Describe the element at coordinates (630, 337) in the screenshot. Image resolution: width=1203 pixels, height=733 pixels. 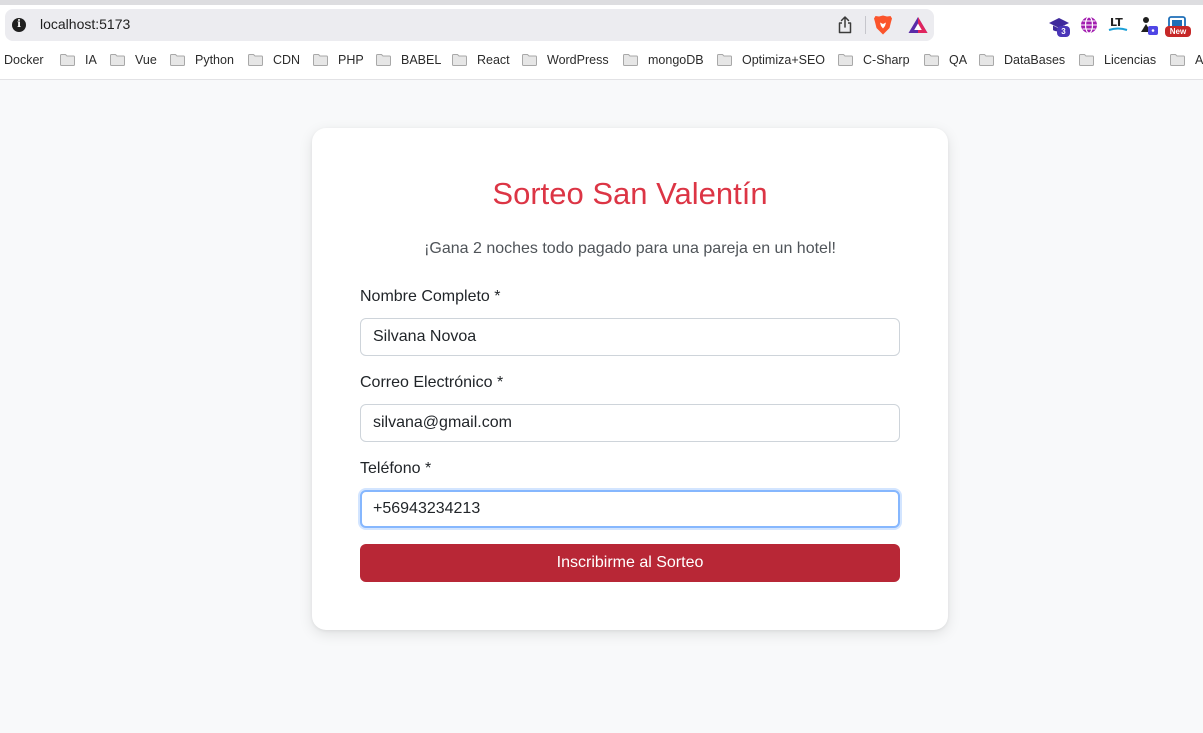
I see `full-name-input` at that location.